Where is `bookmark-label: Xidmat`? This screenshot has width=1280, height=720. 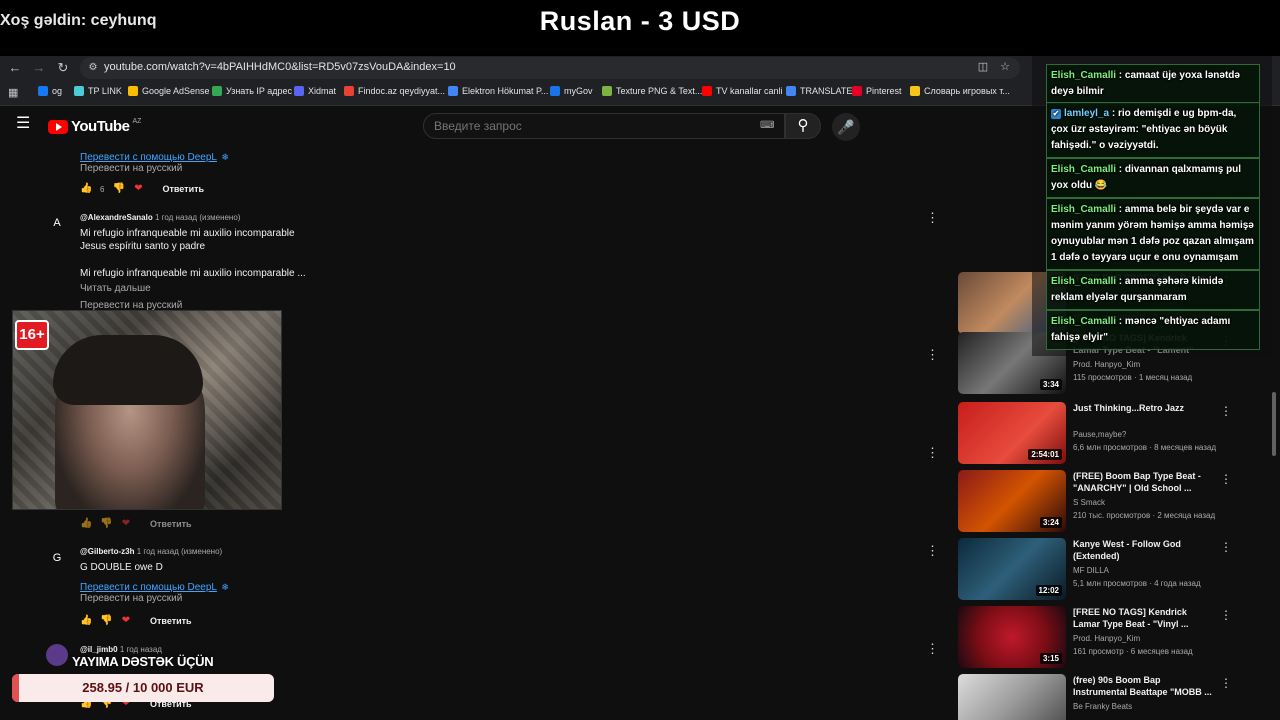
bookmark-label: Xidmat is located at coordinates (322, 91).